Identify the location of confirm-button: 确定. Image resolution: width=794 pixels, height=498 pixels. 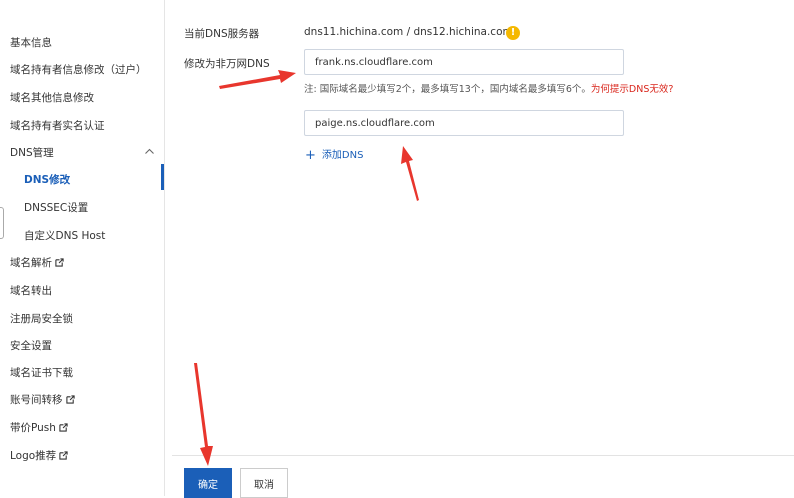
(208, 483).